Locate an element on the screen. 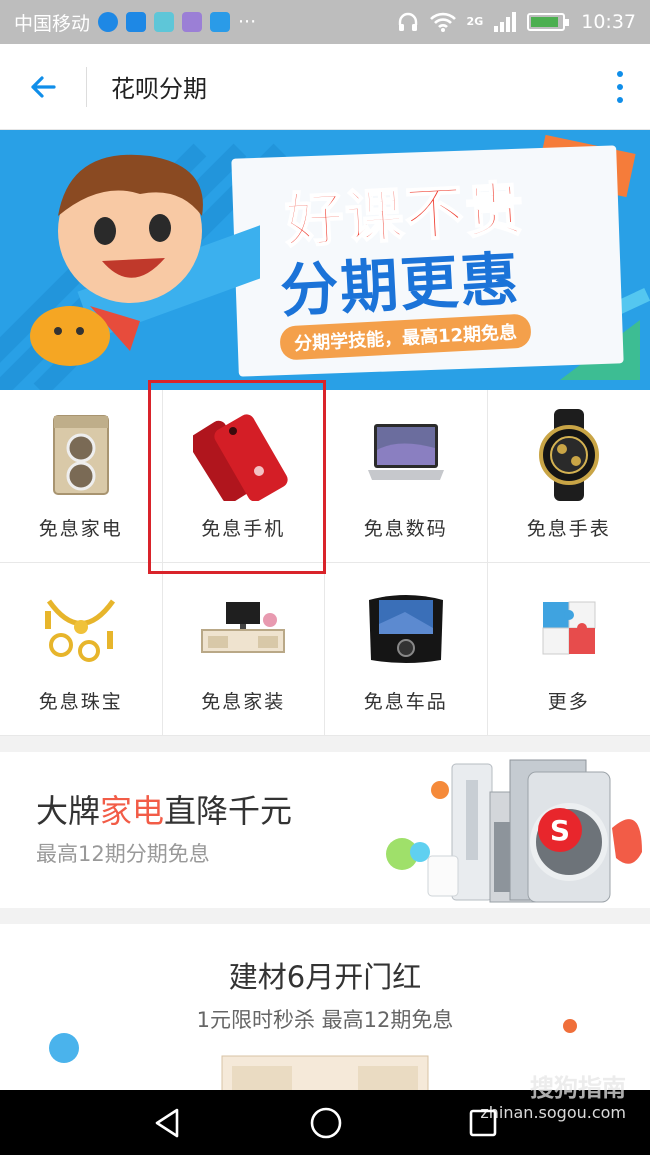  promo-subtitle: 最高12期分期免息 is located at coordinates (123, 854).